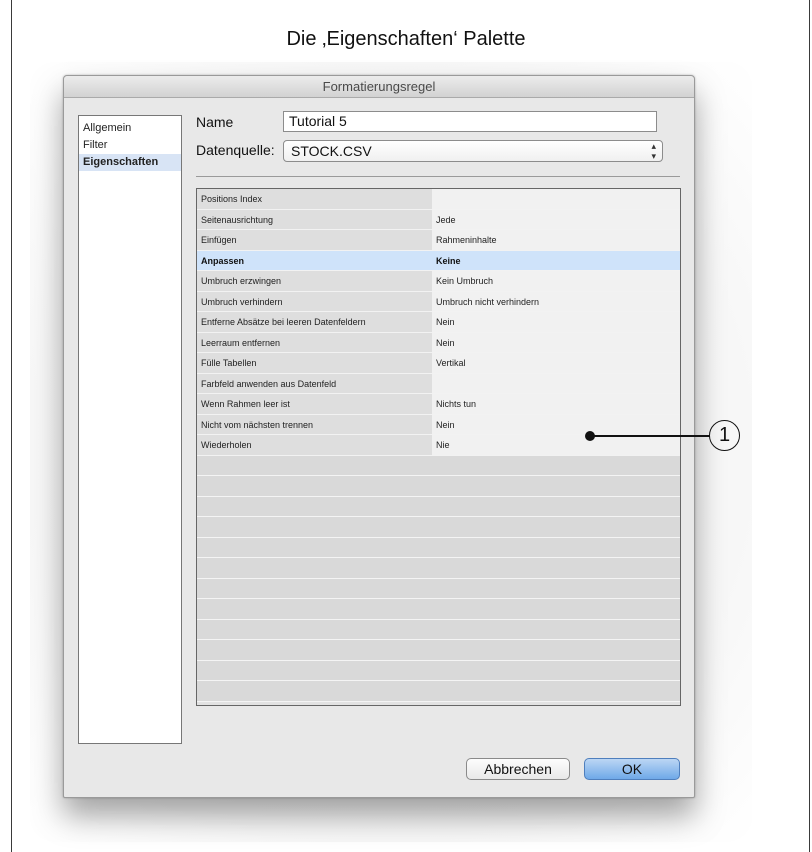 The image size is (812, 852). Describe the element at coordinates (632, 769) in the screenshot. I see `ok-button: OK` at that location.